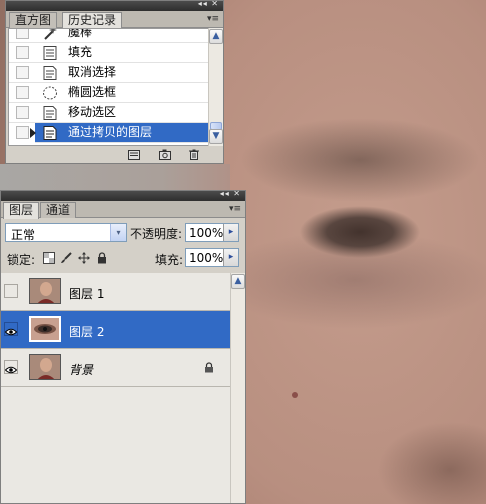  What do you see at coordinates (134, 154) in the screenshot?
I see `new-document-from-state-icon` at bounding box center [134, 154].